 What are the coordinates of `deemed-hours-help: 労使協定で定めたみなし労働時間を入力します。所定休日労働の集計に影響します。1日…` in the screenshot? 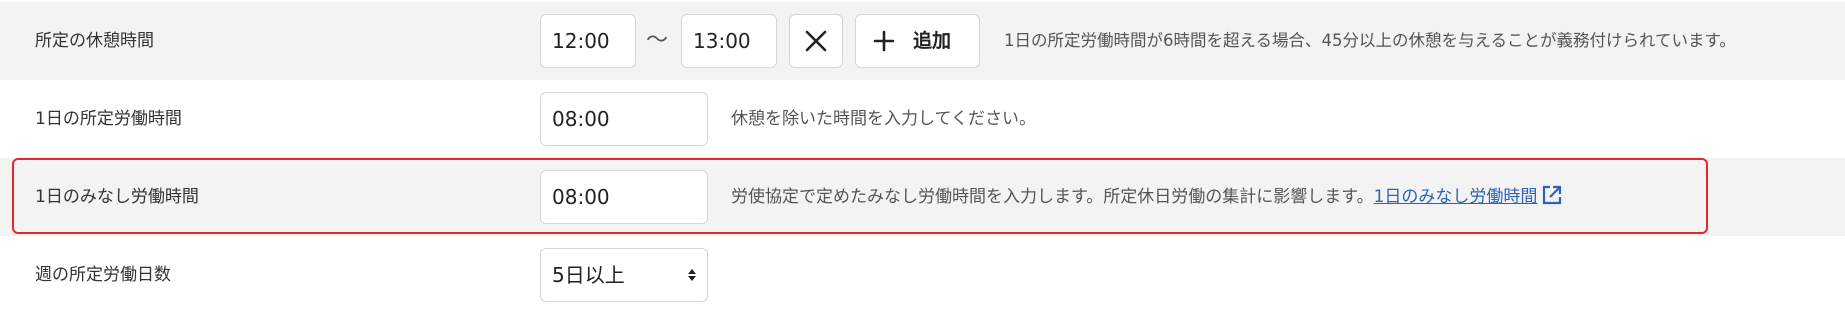 It's located at (1147, 197).